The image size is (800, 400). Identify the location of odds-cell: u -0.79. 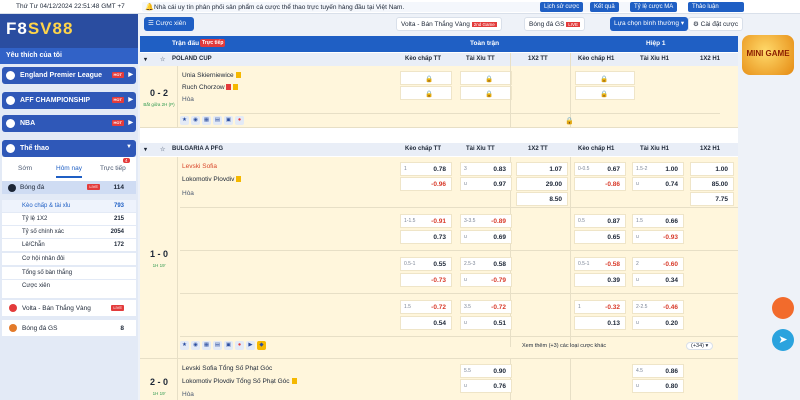
(486, 280).